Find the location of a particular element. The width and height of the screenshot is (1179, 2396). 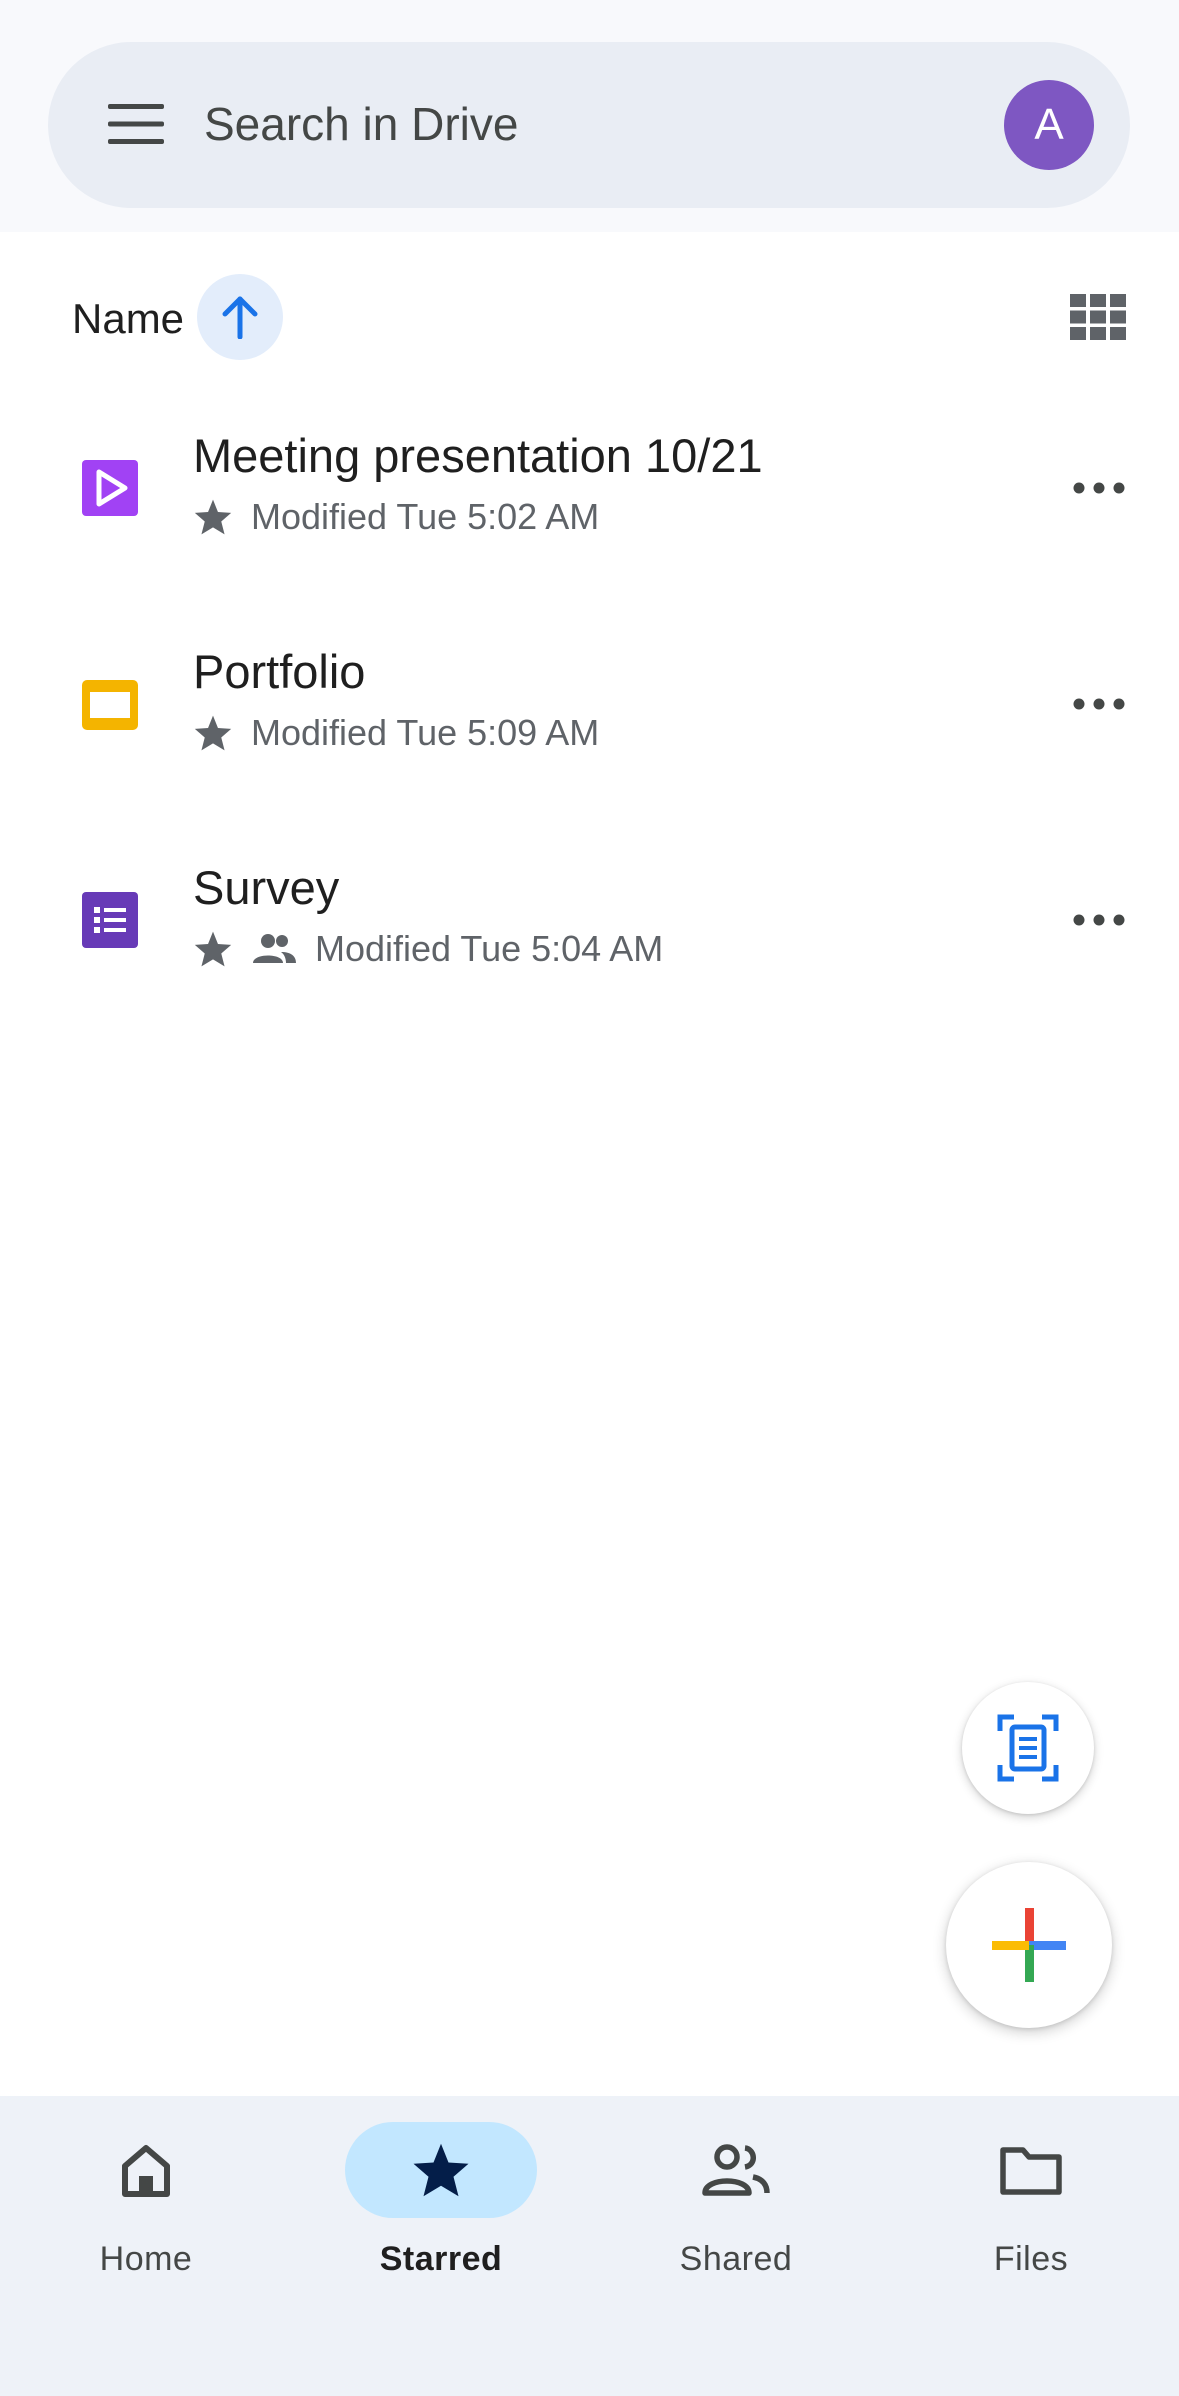

arrow-up-icon is located at coordinates (240, 317).